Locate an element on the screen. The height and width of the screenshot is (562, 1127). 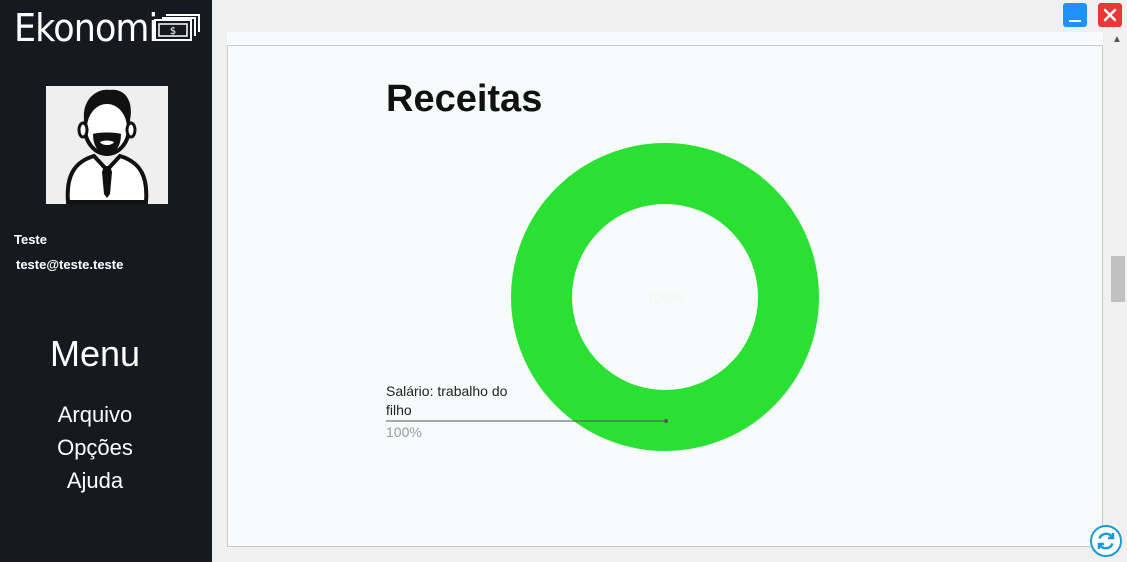
avatar-icon is located at coordinates (107, 146).